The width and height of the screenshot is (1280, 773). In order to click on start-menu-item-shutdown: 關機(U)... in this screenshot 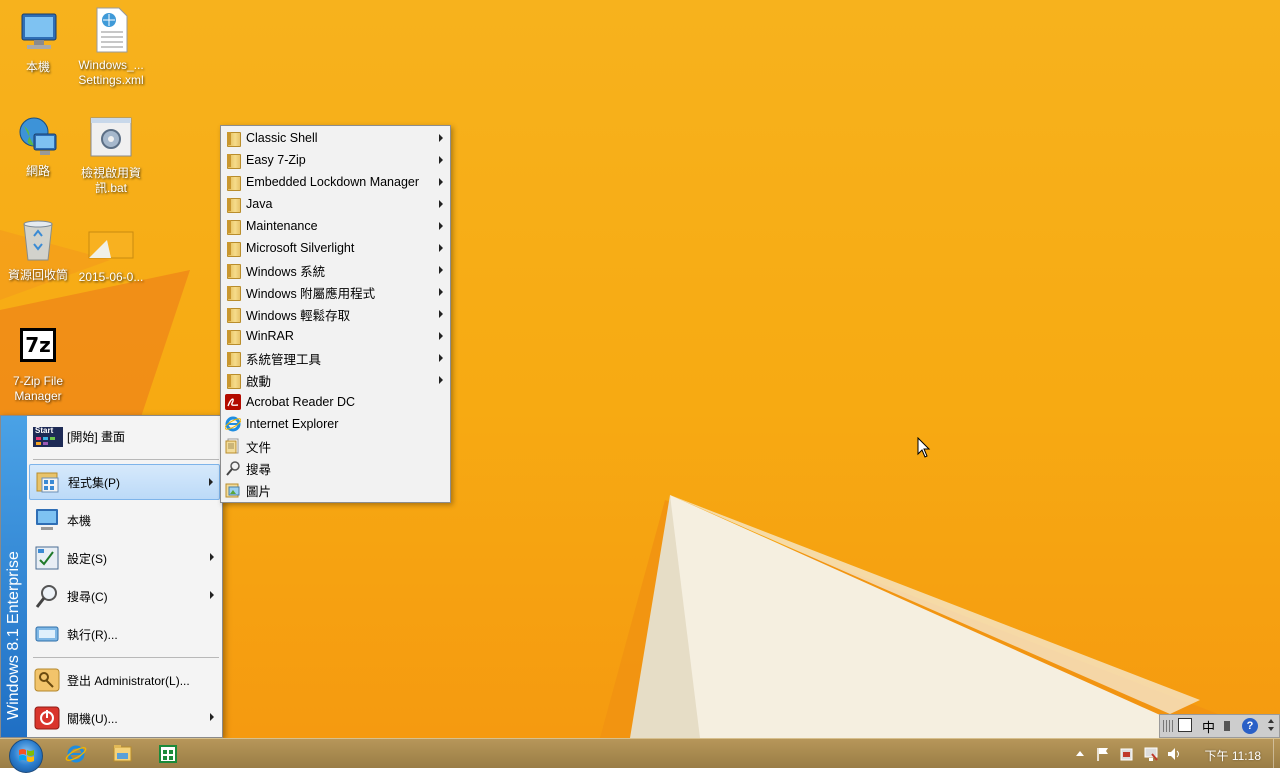, I will do `click(124, 718)`.